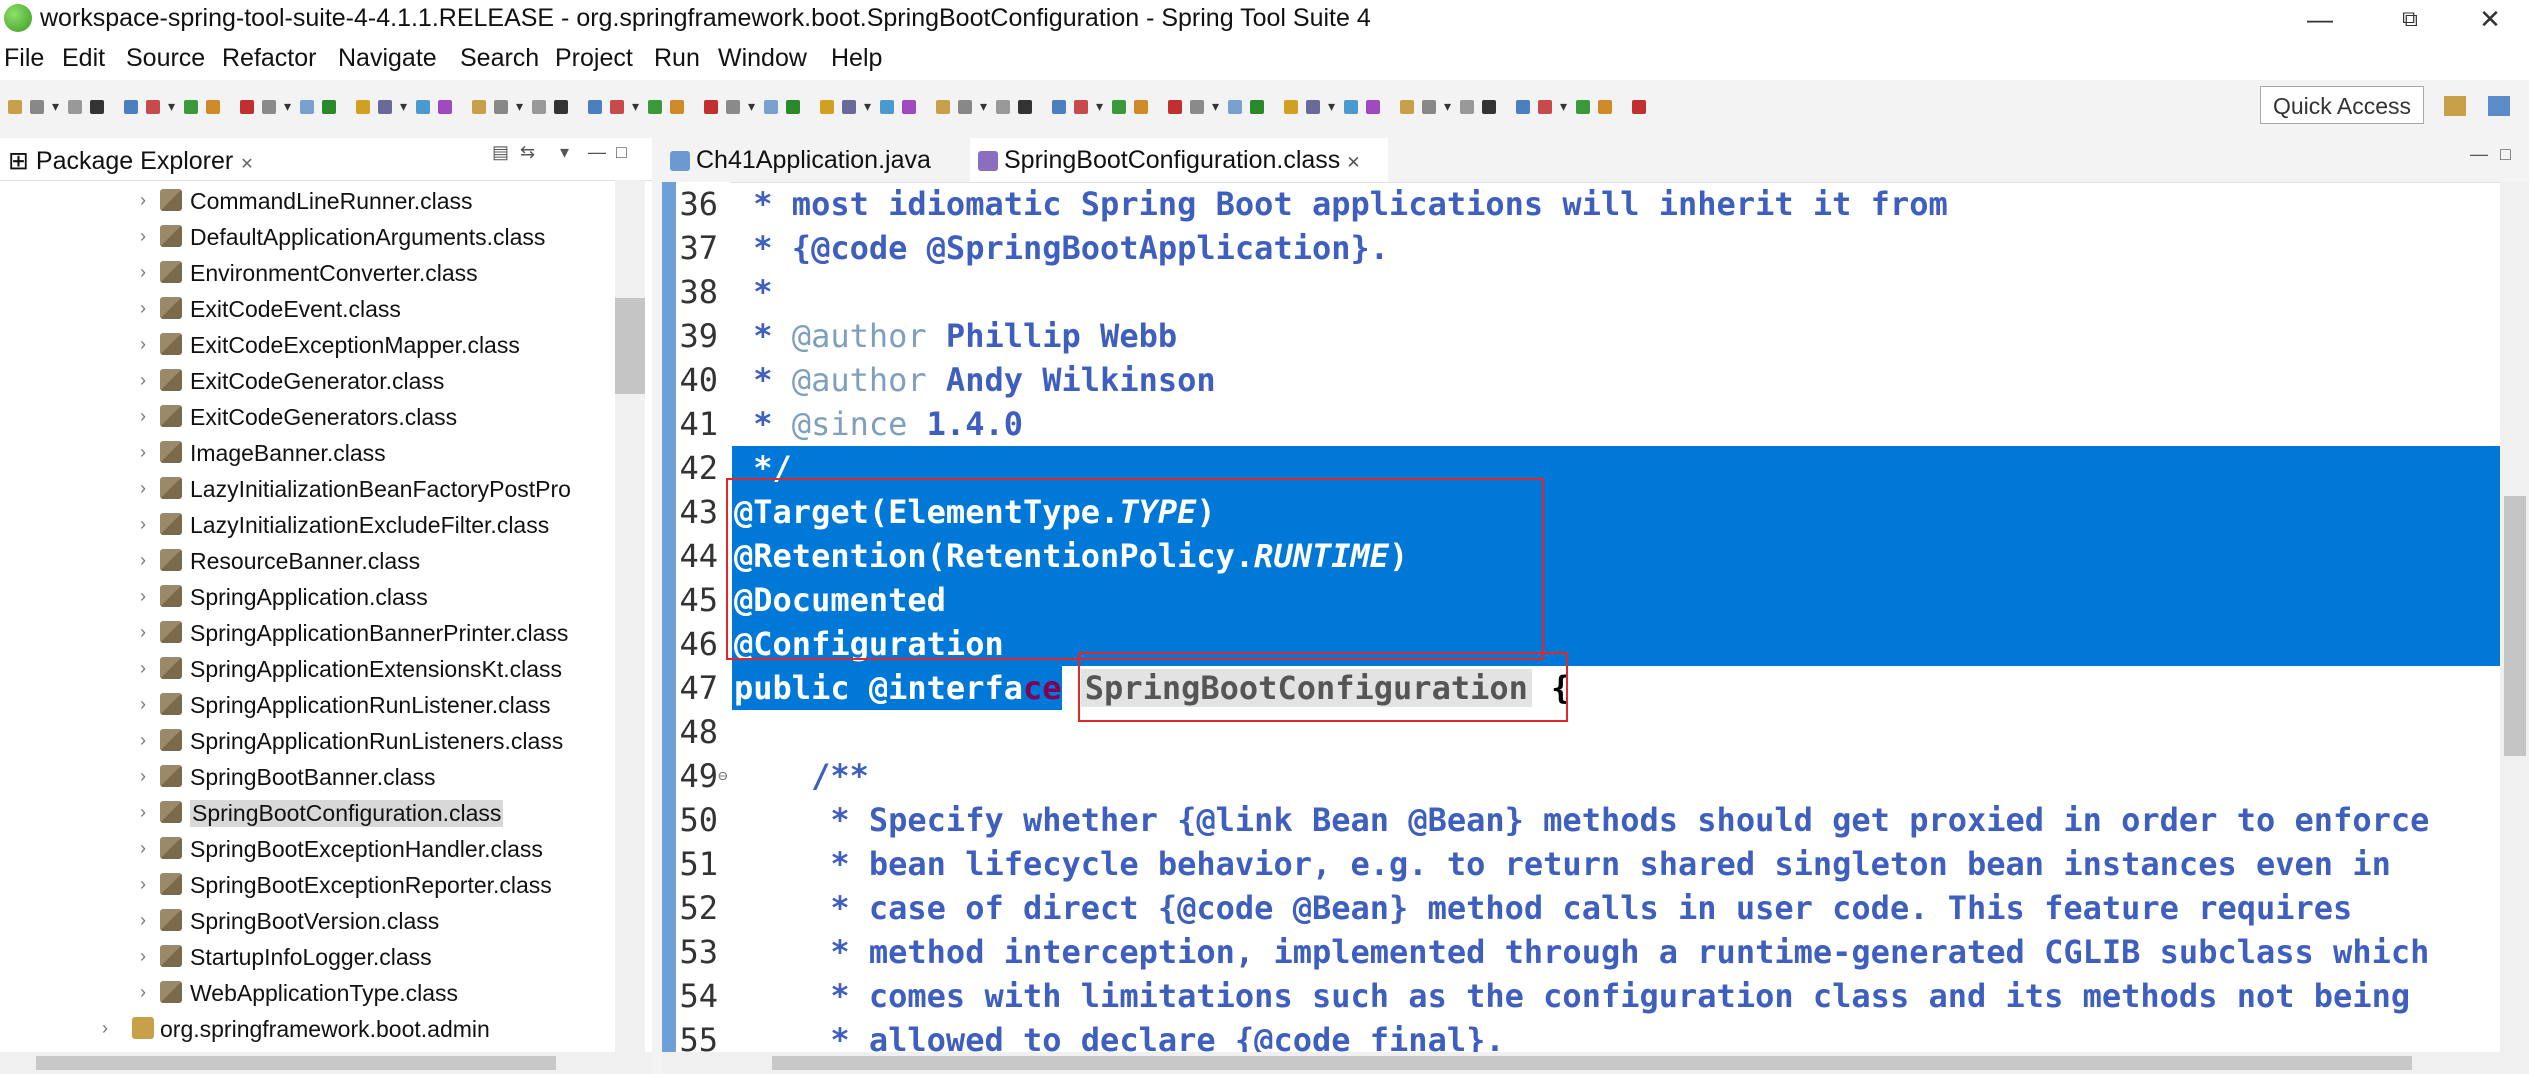  I want to click on view-menu-icon: ▾, so click(564, 152).